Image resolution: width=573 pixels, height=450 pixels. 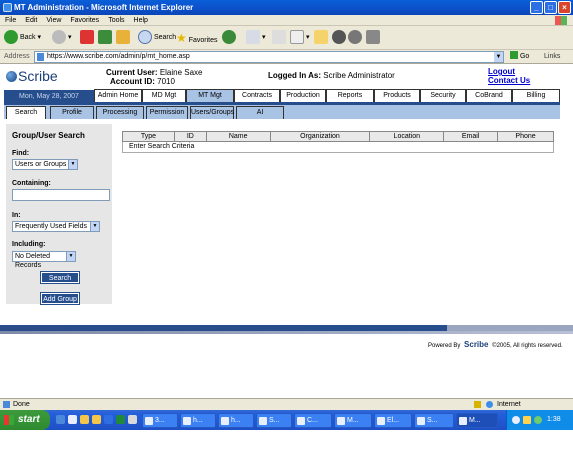 What do you see at coordinates (516, 420) in the screenshot?
I see `tray-network-icon` at bounding box center [516, 420].